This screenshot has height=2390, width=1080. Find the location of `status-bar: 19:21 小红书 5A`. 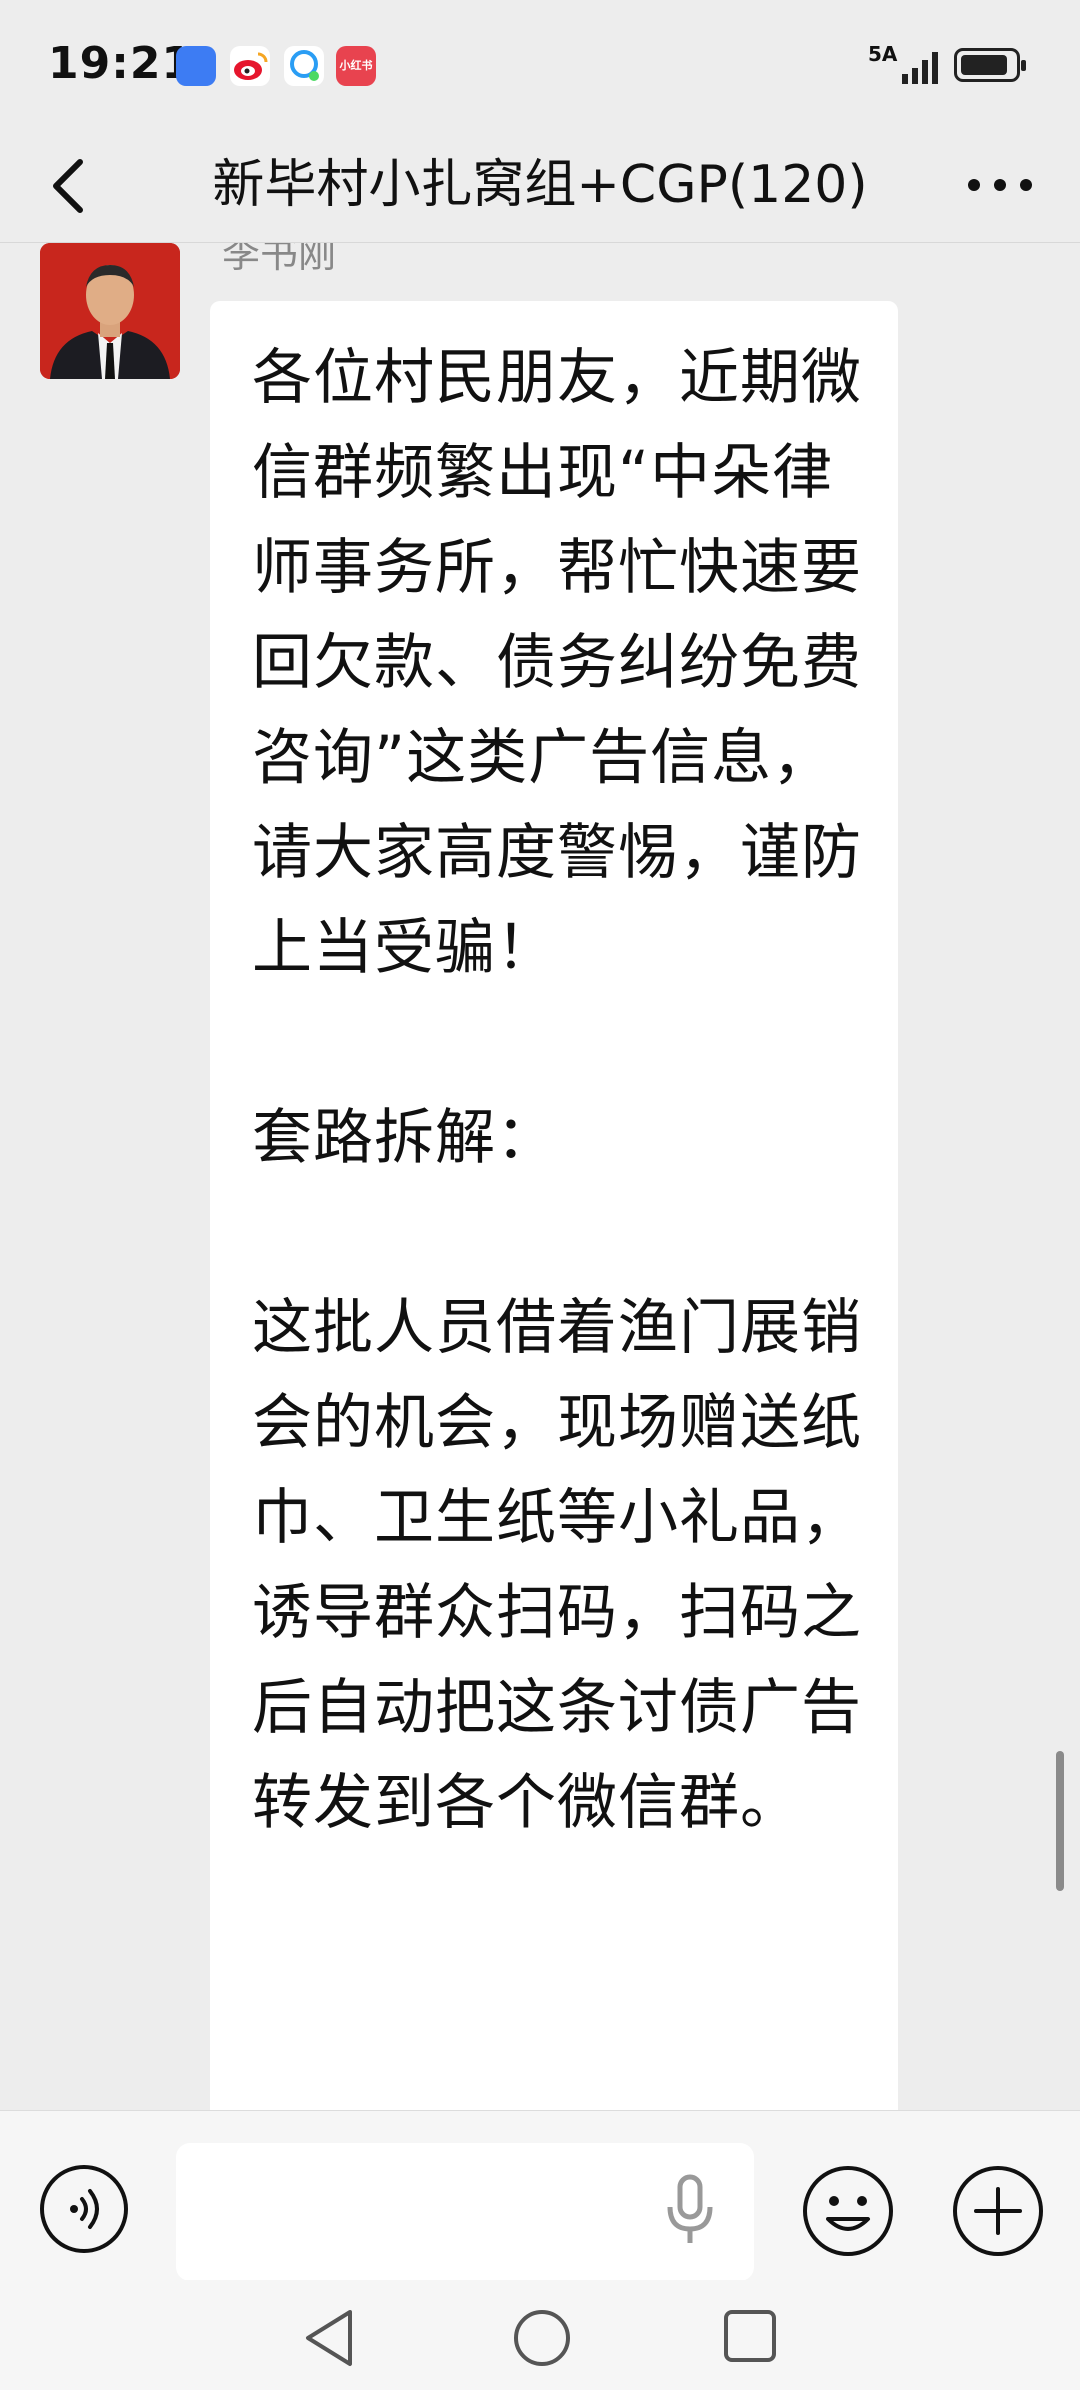

status-bar: 19:21 小红书 5A is located at coordinates (540, 65).